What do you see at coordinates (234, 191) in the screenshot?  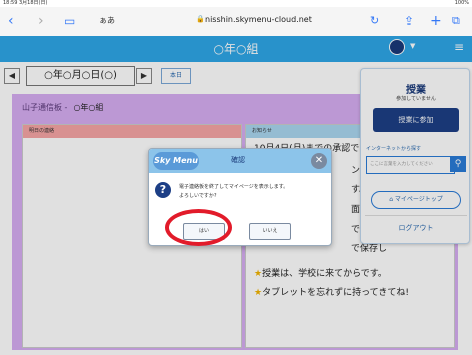 I see `dialog-message: 電子連絡板を終了してマイページを表示します。 よろしいですか?` at bounding box center [234, 191].